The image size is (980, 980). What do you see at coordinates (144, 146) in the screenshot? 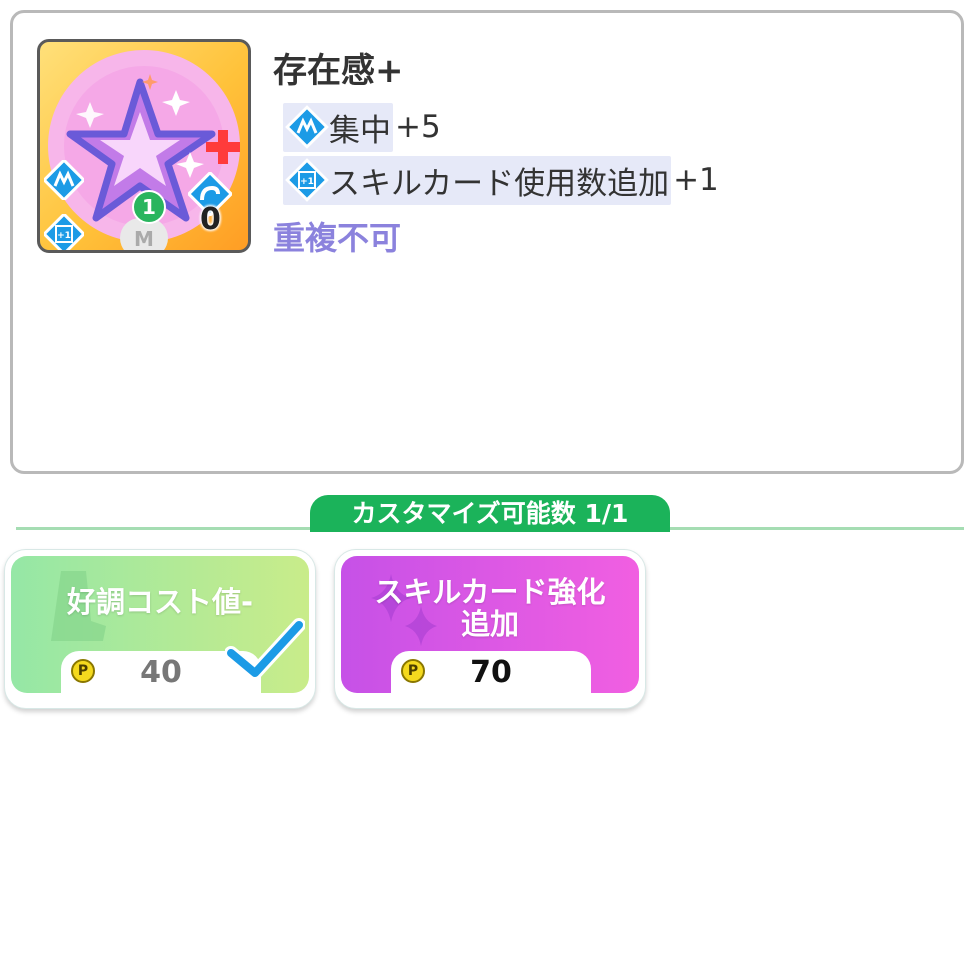
I see `card-thumbnail: M +1 1 0` at bounding box center [144, 146].